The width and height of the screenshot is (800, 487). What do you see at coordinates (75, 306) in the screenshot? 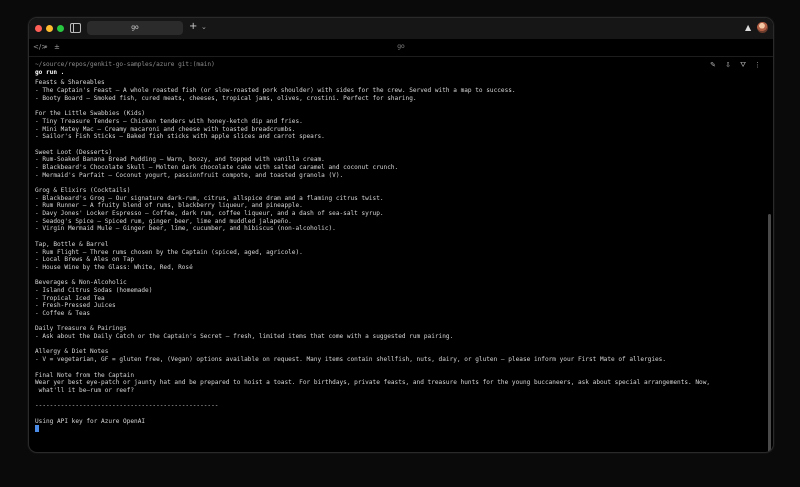
I see `output-line: - Fresh-Pressed Juices` at bounding box center [75, 306].